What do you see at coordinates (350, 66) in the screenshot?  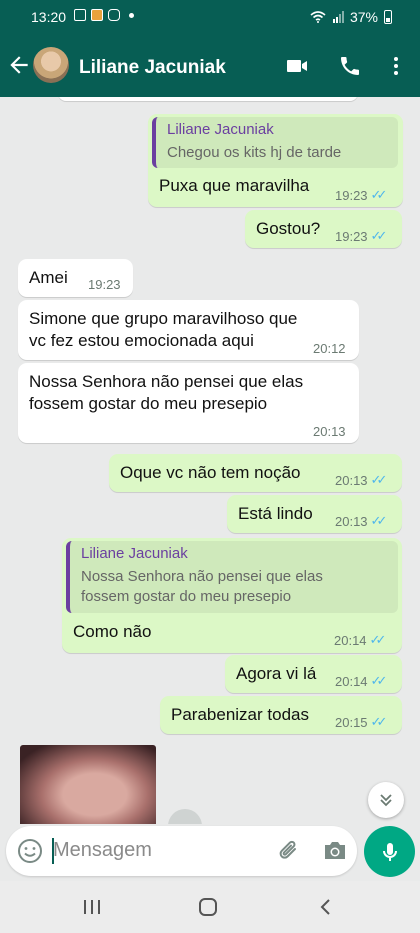 I see `voice-call-icon` at bounding box center [350, 66].